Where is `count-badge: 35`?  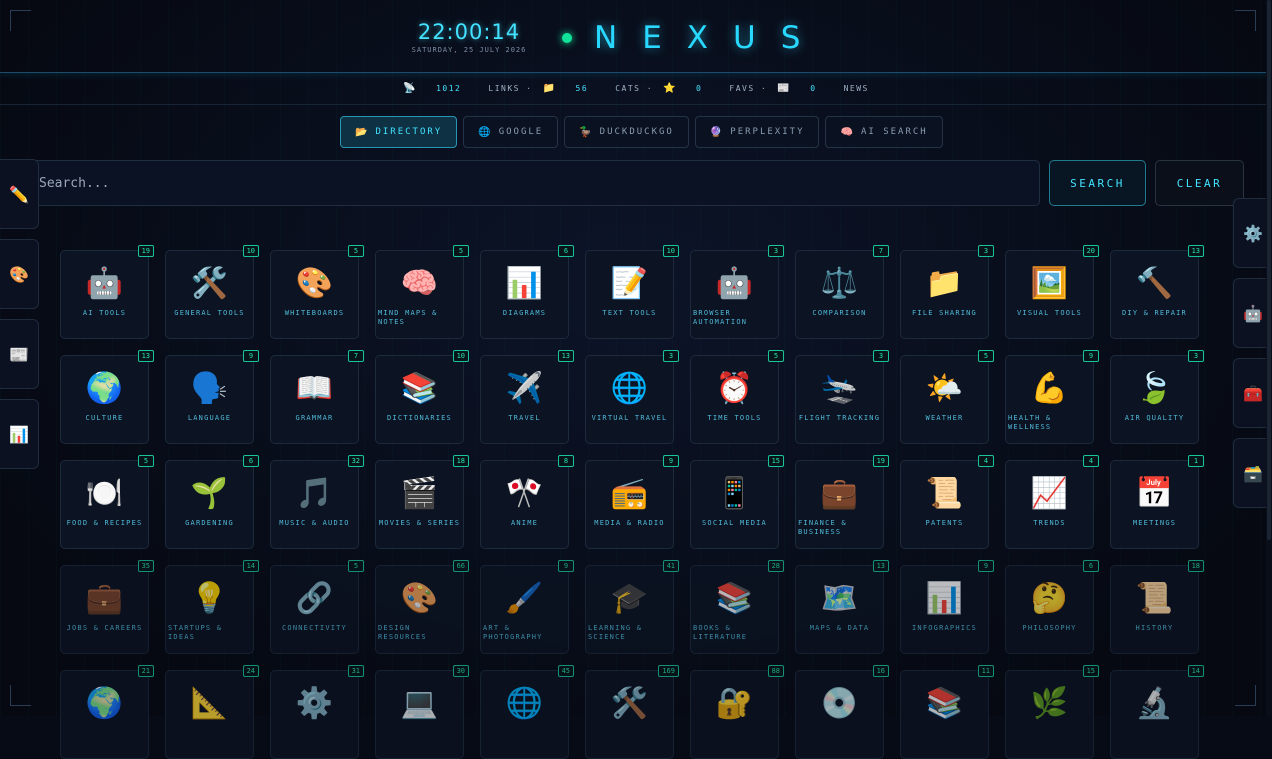 count-badge: 35 is located at coordinates (145, 566).